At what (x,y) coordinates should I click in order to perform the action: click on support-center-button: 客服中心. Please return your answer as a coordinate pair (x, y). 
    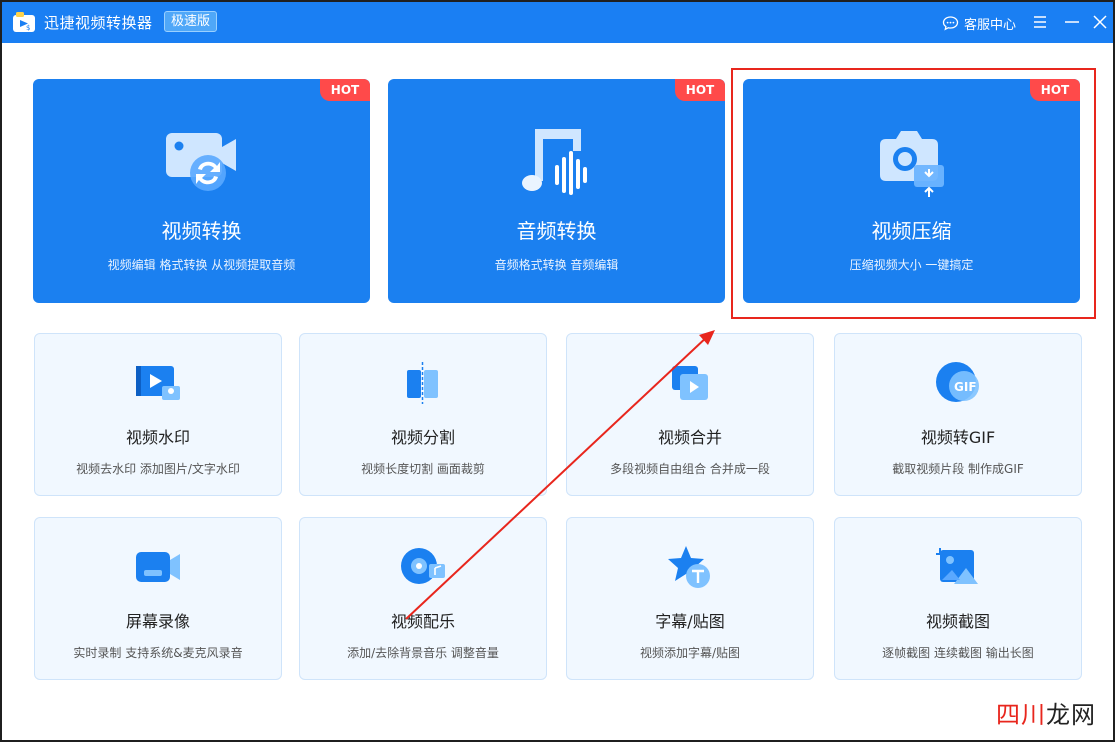
    Looking at the image, I should click on (979, 23).